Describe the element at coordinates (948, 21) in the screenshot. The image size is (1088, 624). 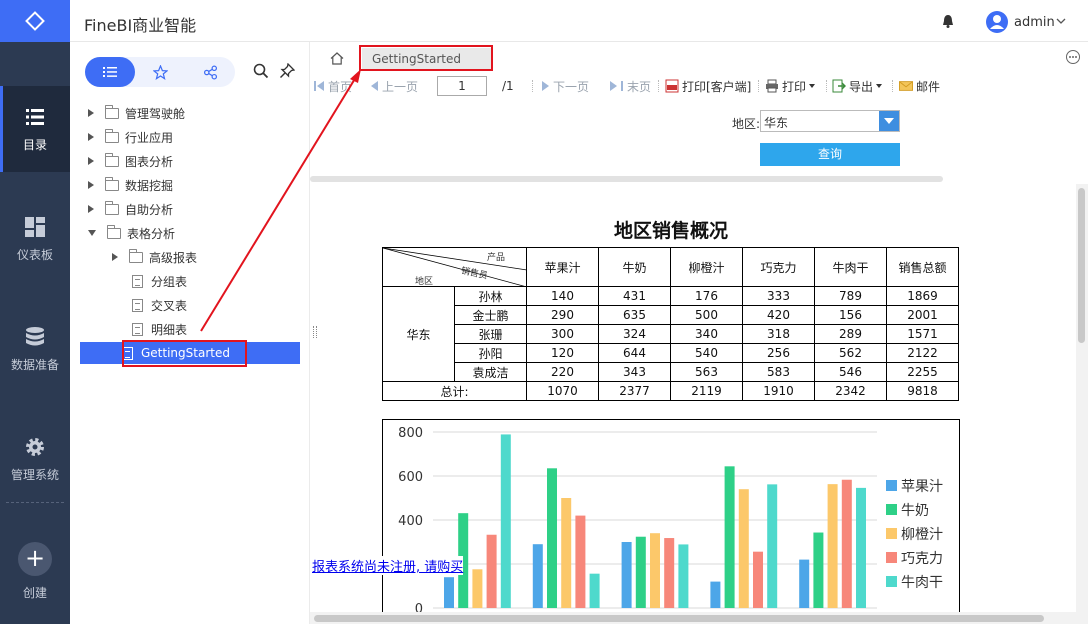
I see `bell-icon` at that location.